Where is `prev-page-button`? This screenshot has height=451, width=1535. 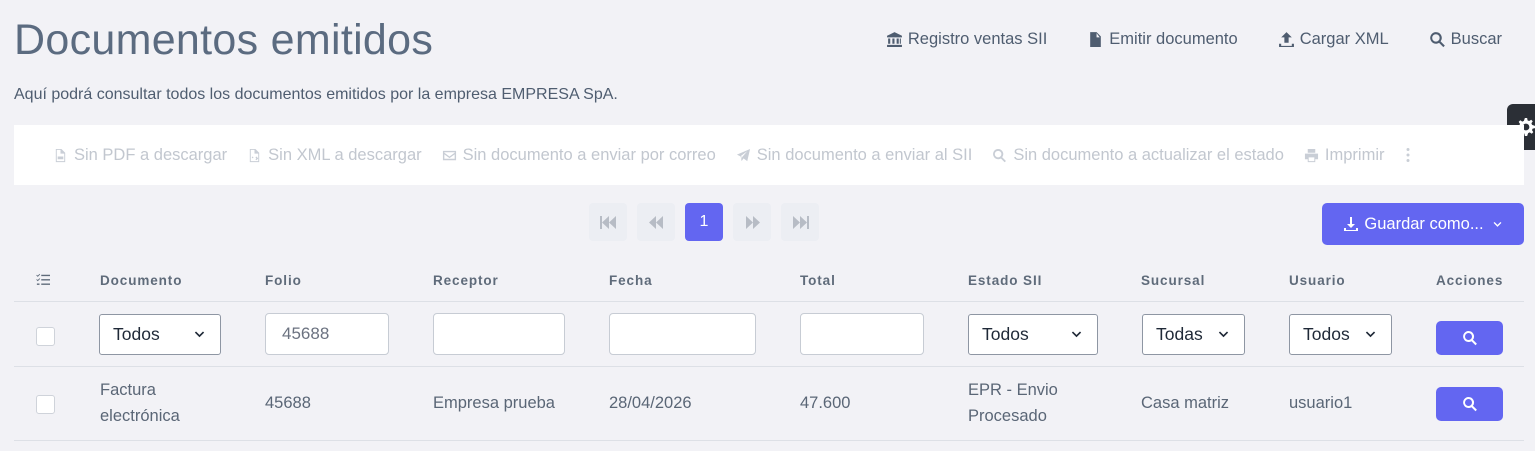 prev-page-button is located at coordinates (656, 222).